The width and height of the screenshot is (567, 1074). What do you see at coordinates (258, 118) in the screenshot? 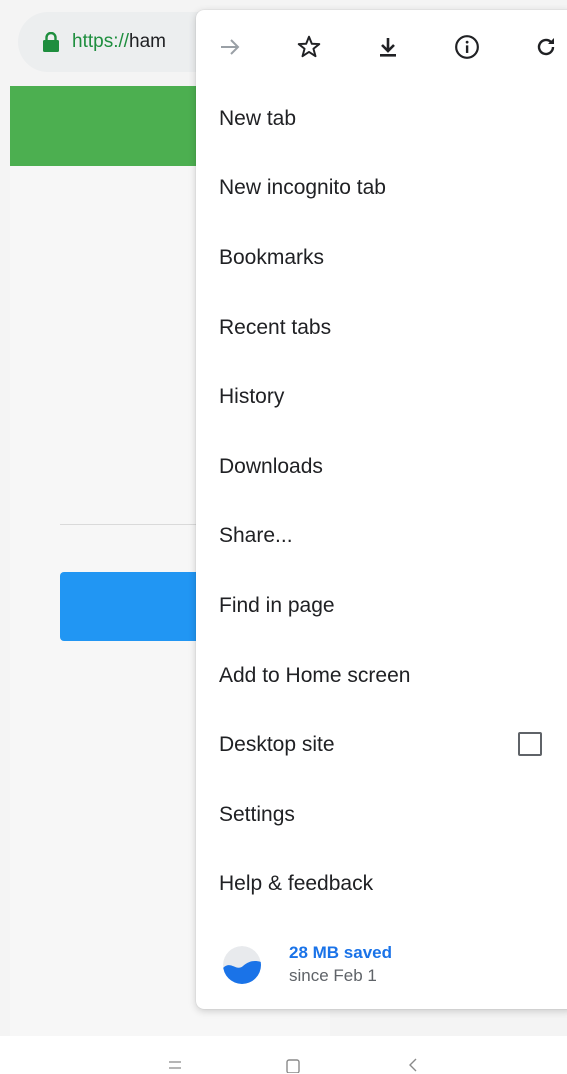
I see `menu-item-label: New tab` at bounding box center [258, 118].